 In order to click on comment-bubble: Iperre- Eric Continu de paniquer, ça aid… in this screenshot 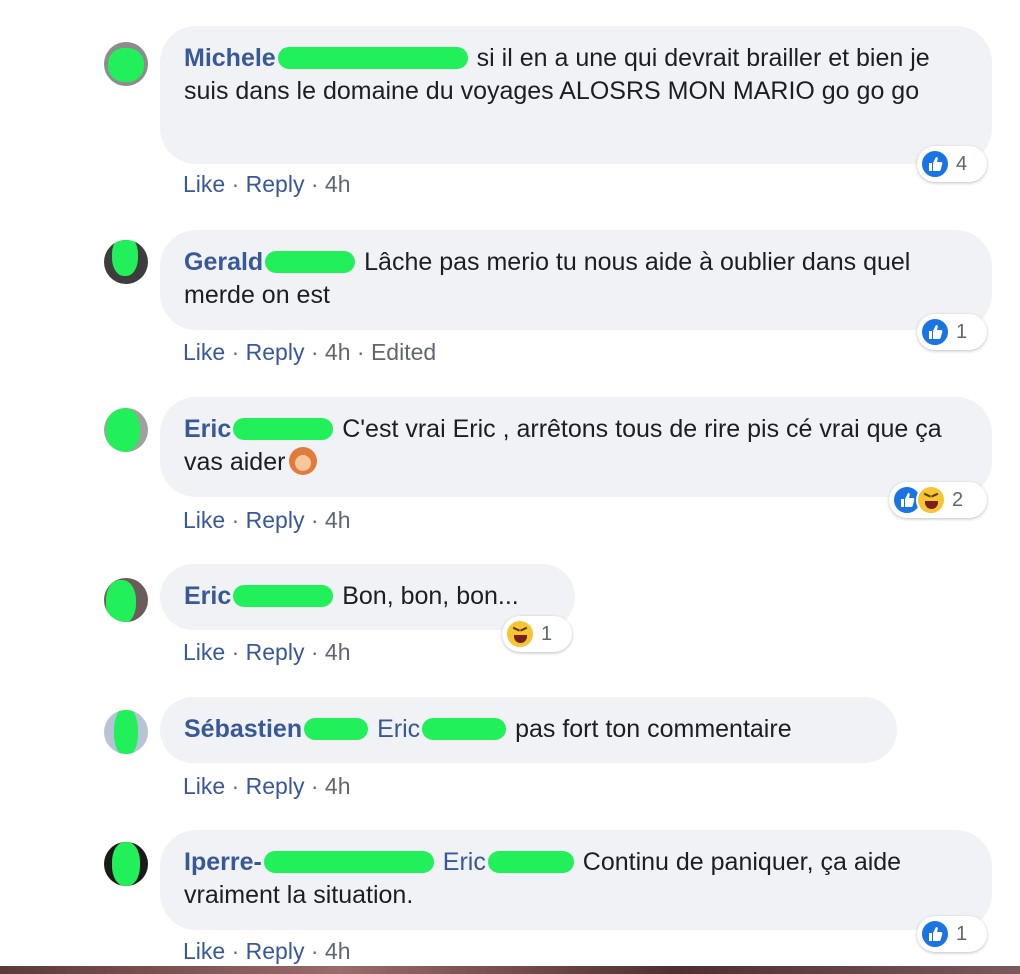, I will do `click(576, 880)`.